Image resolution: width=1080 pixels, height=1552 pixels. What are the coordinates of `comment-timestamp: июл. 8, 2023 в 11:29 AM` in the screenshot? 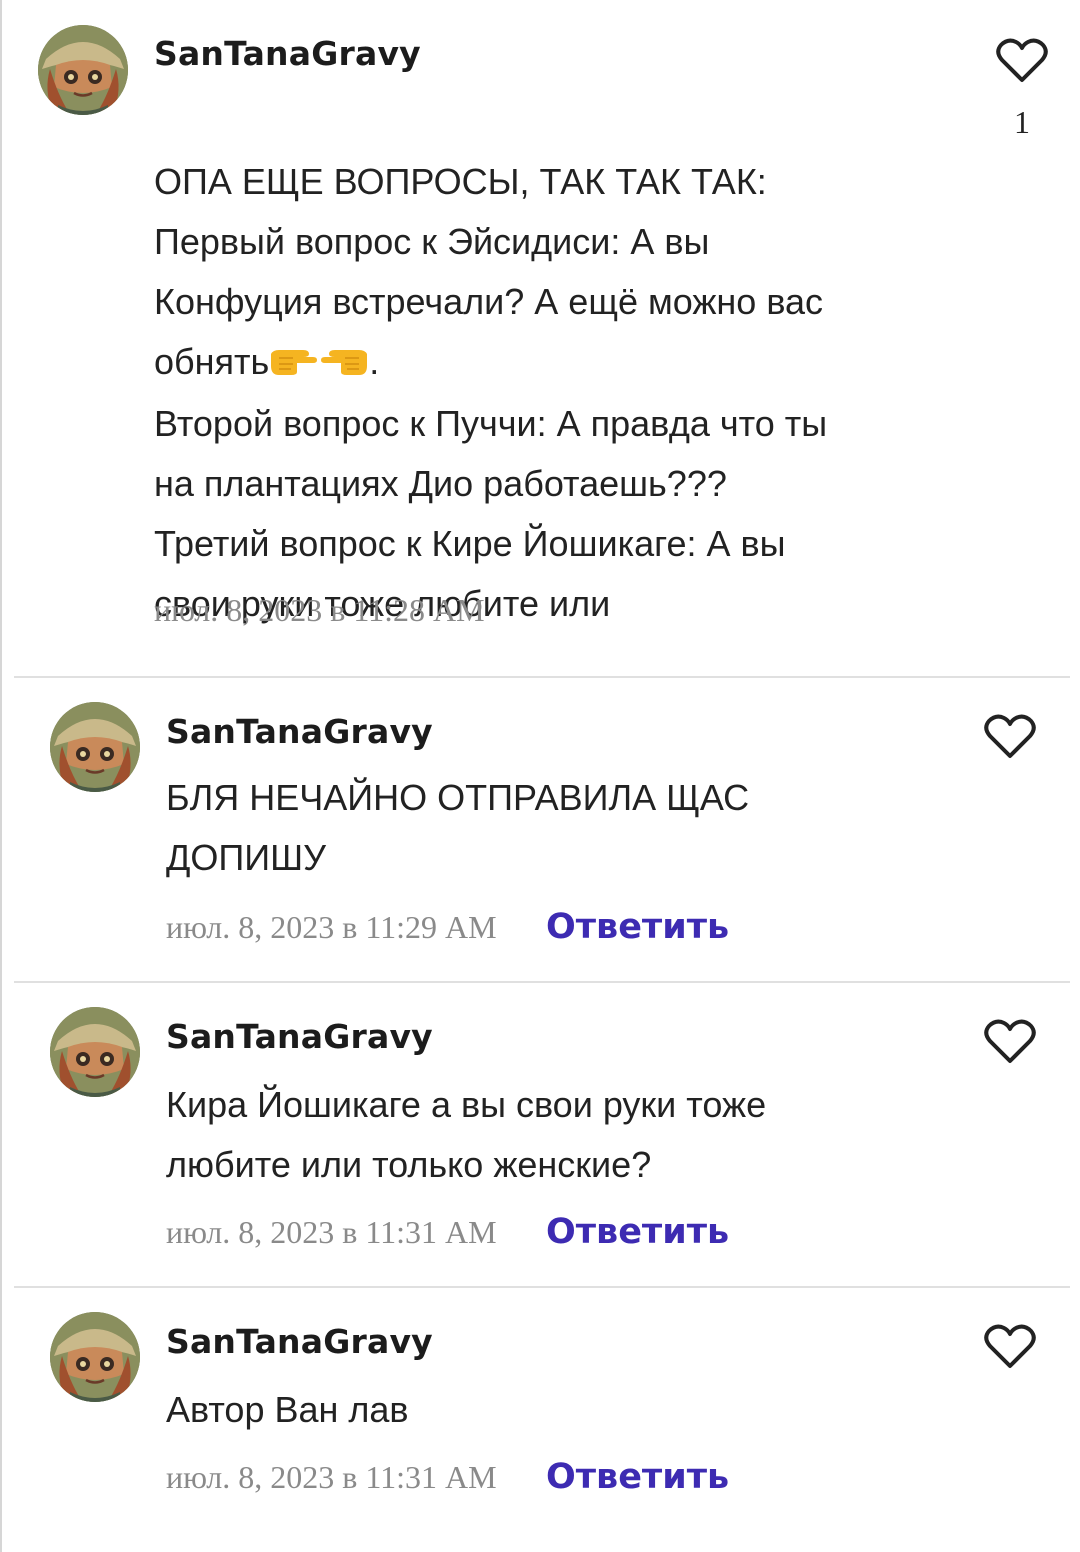 It's located at (331, 927).